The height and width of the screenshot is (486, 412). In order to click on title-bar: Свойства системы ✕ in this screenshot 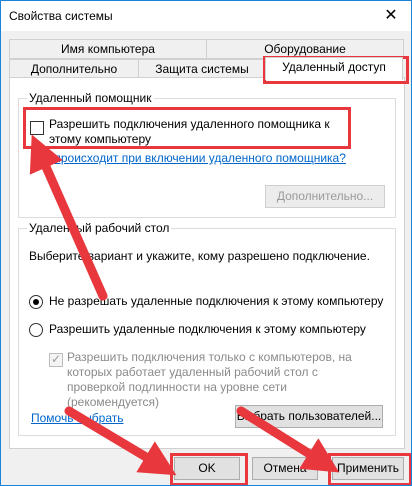, I will do `click(206, 16)`.